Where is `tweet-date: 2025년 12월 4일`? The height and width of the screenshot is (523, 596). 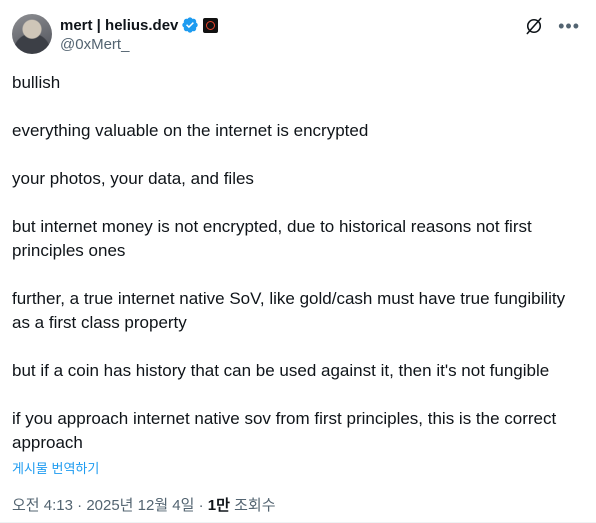 tweet-date: 2025년 12월 4일 is located at coordinates (140, 505).